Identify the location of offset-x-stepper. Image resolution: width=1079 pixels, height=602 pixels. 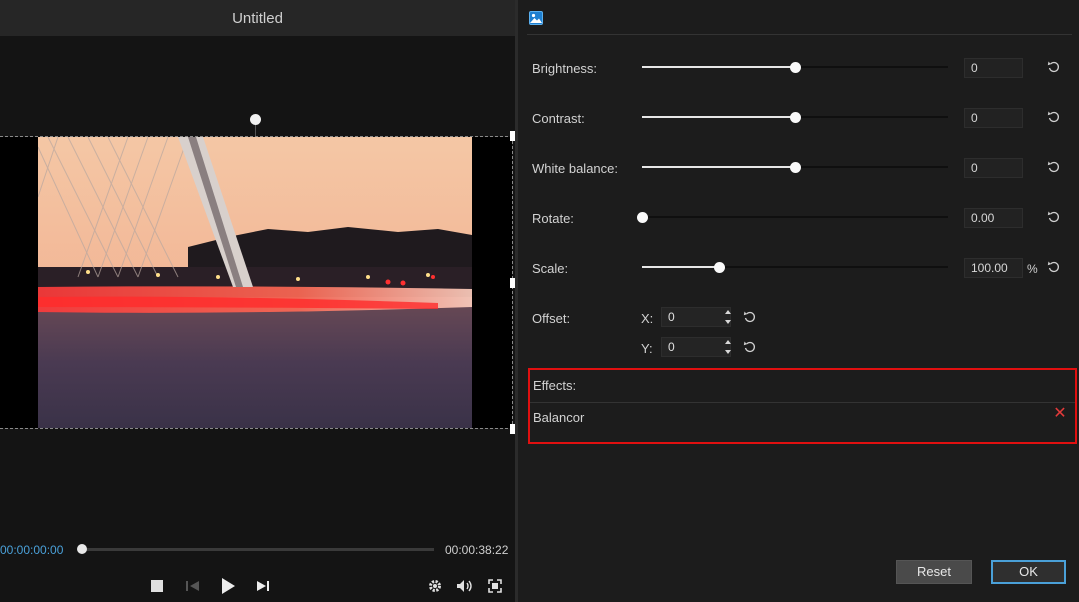
(729, 317).